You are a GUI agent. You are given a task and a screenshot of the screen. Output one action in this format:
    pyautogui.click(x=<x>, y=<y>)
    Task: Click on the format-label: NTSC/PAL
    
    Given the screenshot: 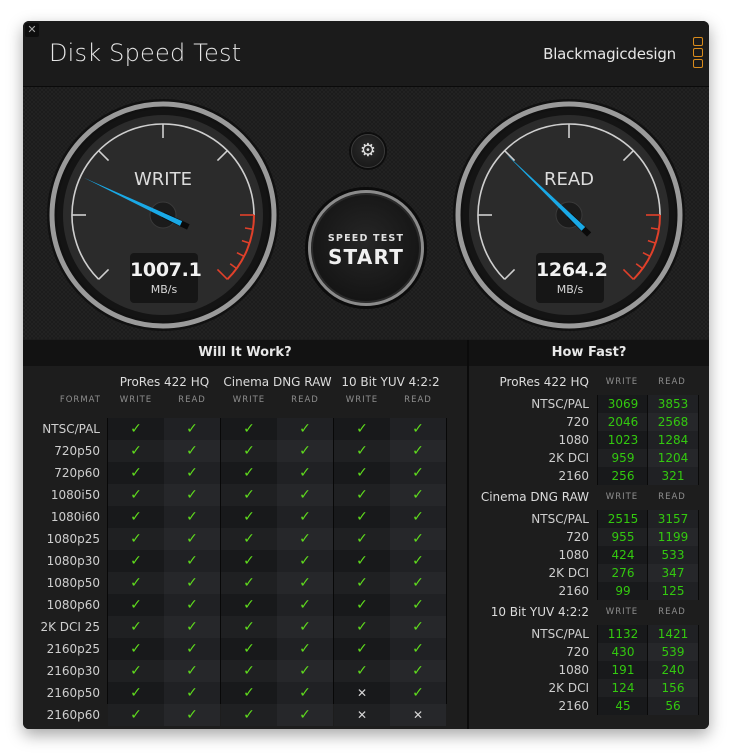 What is the action you would take?
    pyautogui.click(x=71, y=429)
    